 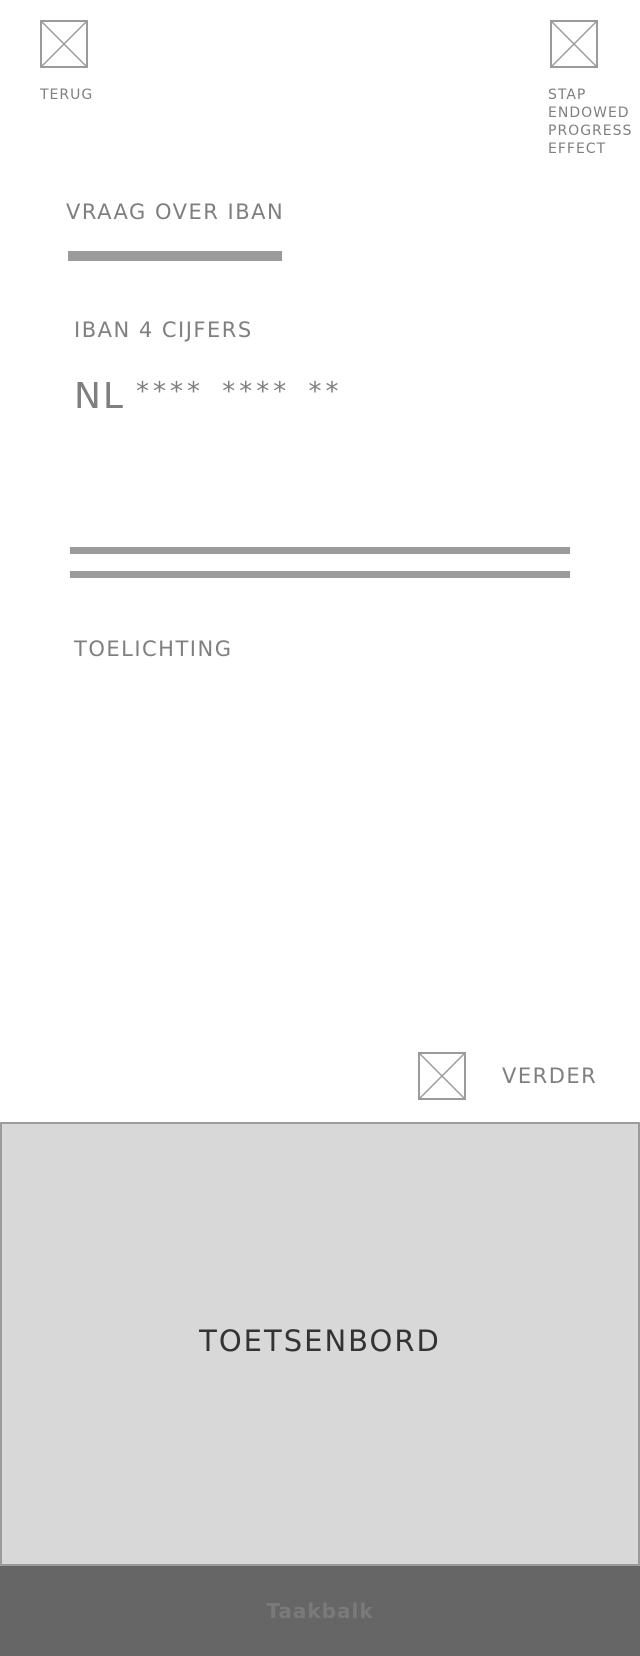 What do you see at coordinates (590, 122) in the screenshot?
I see `step-label: STAP ENDOWED PROGRESS EFFECT` at bounding box center [590, 122].